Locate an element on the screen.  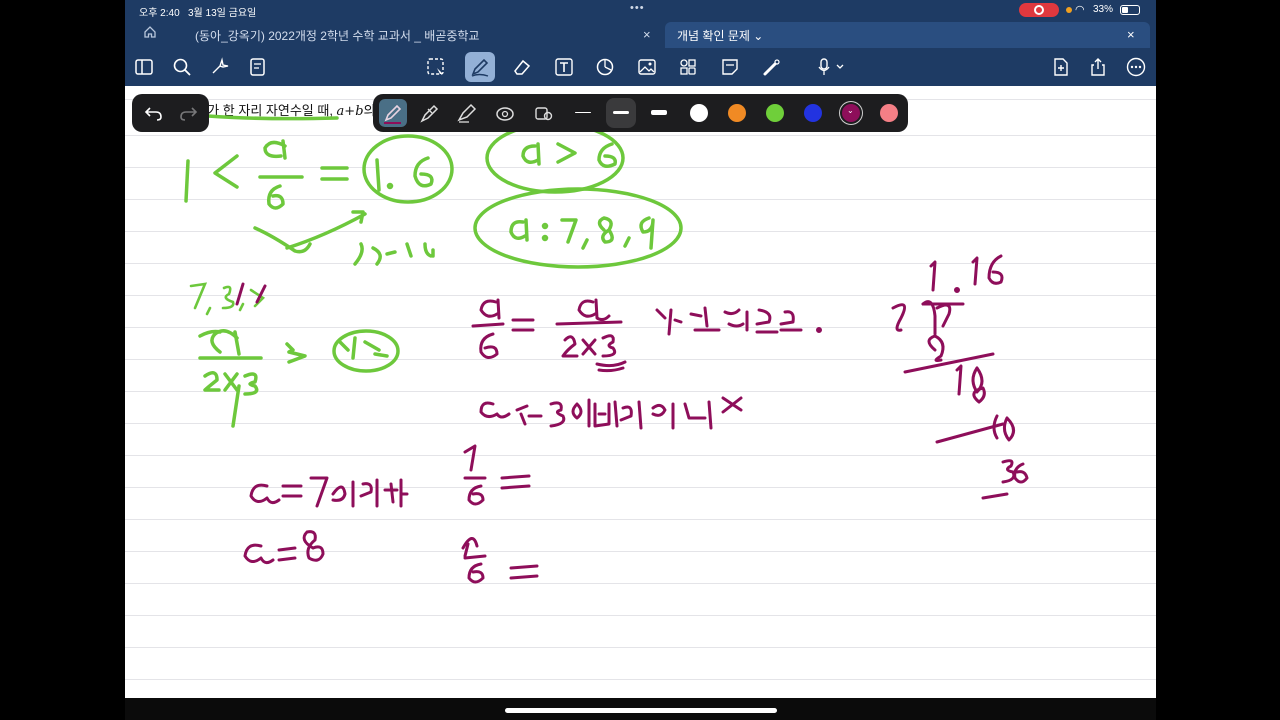
mic-icon is located at coordinates (833, 67).